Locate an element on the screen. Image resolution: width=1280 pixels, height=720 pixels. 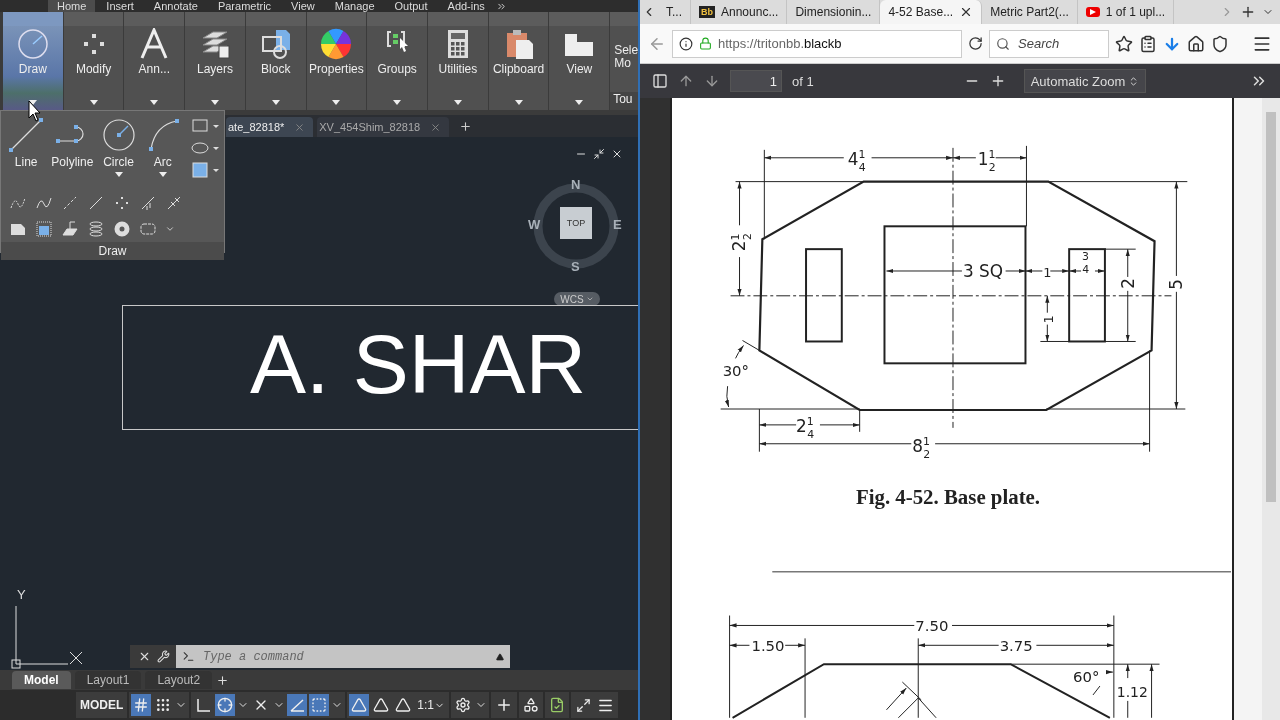
line-icon is located at coordinates (26, 135).